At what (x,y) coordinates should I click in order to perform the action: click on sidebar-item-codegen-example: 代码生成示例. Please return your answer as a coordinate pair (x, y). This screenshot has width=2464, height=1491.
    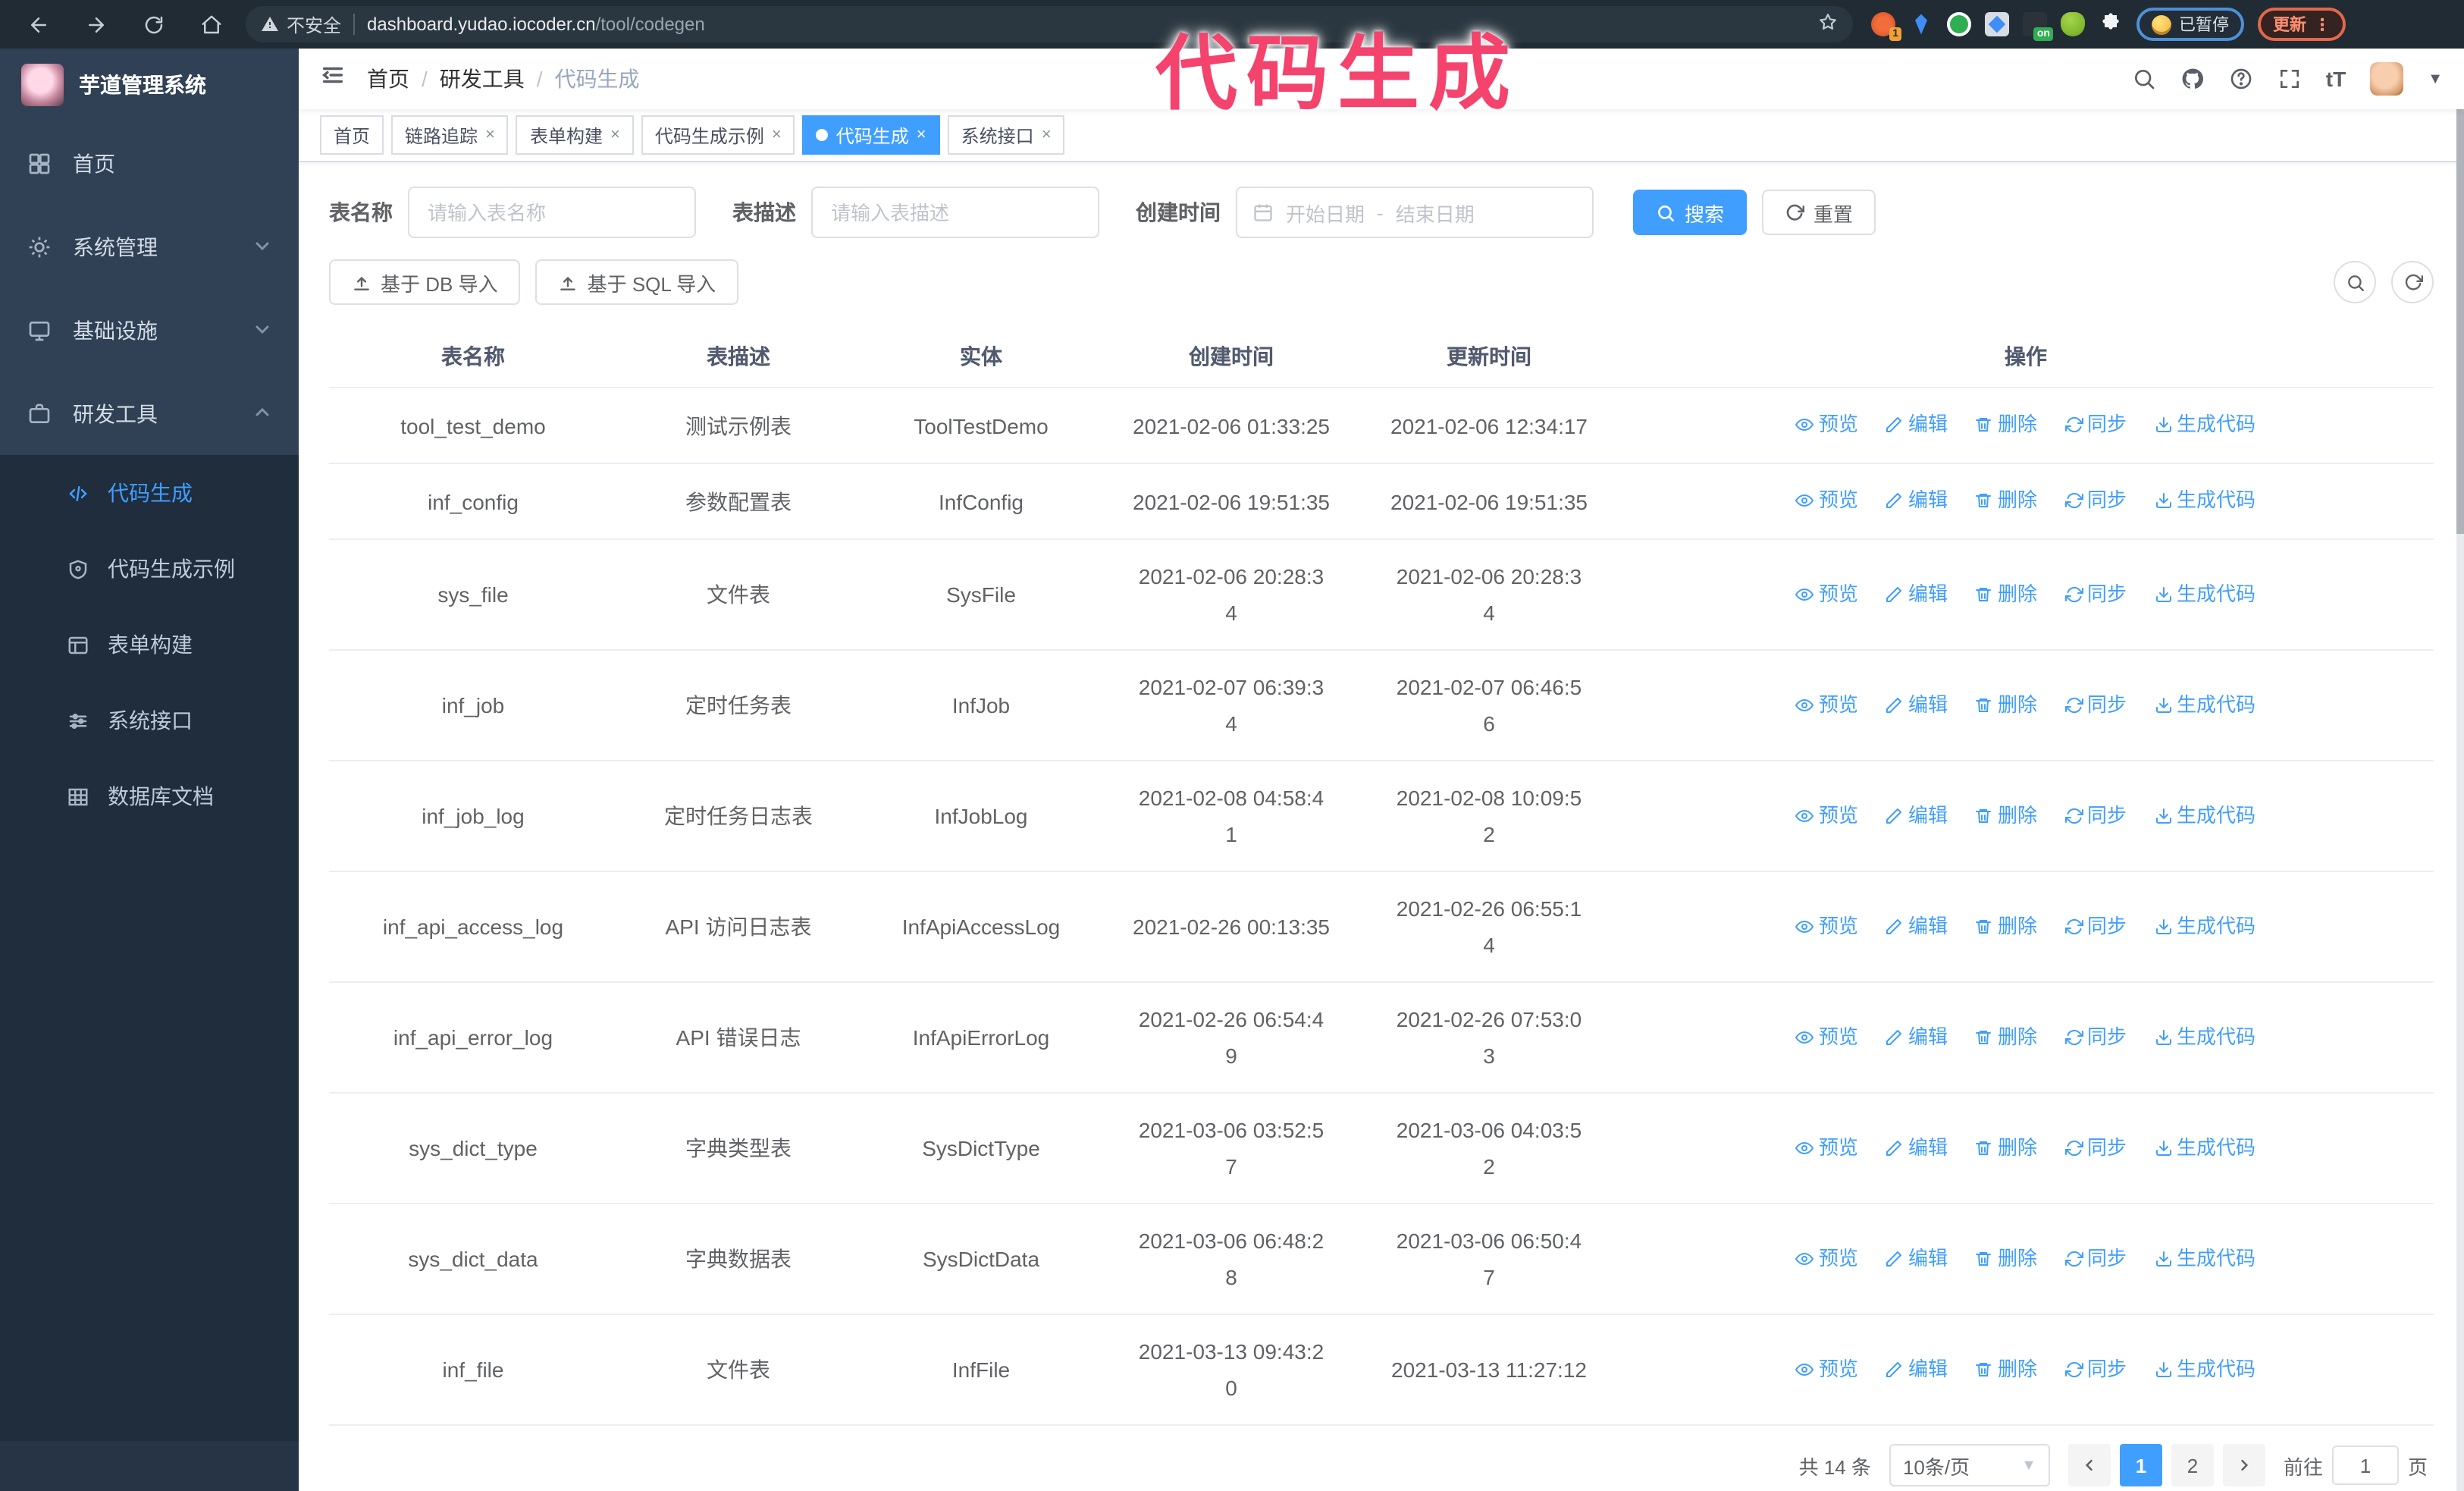
    Looking at the image, I should click on (150, 569).